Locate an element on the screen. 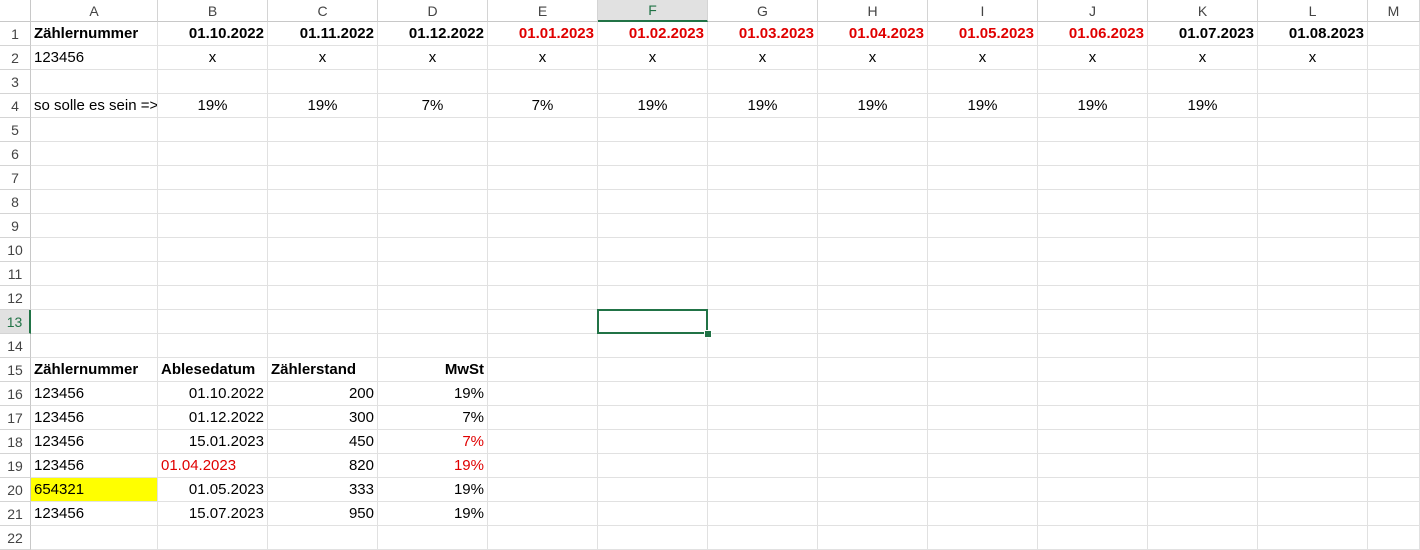  cell-e18 is located at coordinates (543, 442).